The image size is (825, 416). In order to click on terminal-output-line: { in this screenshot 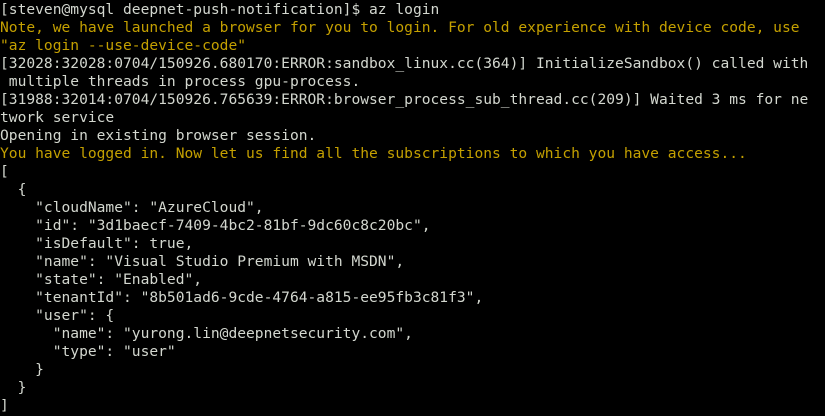, I will do `click(13, 189)`.